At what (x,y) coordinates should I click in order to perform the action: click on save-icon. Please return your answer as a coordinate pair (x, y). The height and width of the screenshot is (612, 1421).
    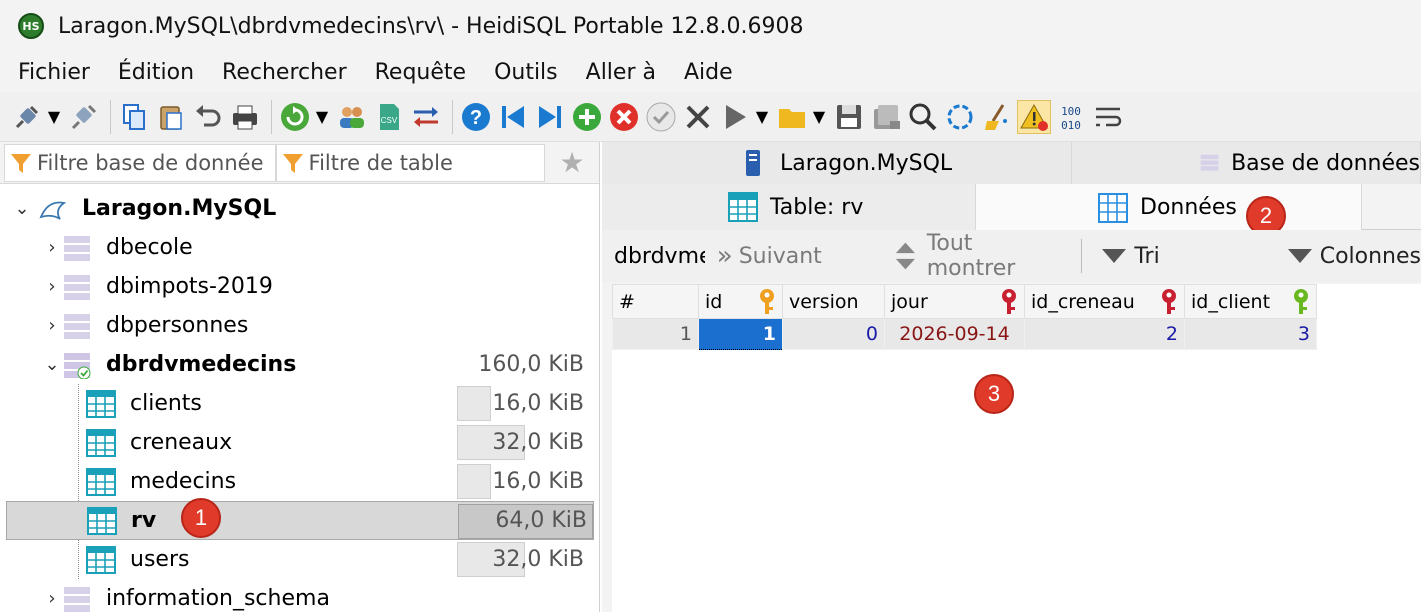
    Looking at the image, I should click on (849, 117).